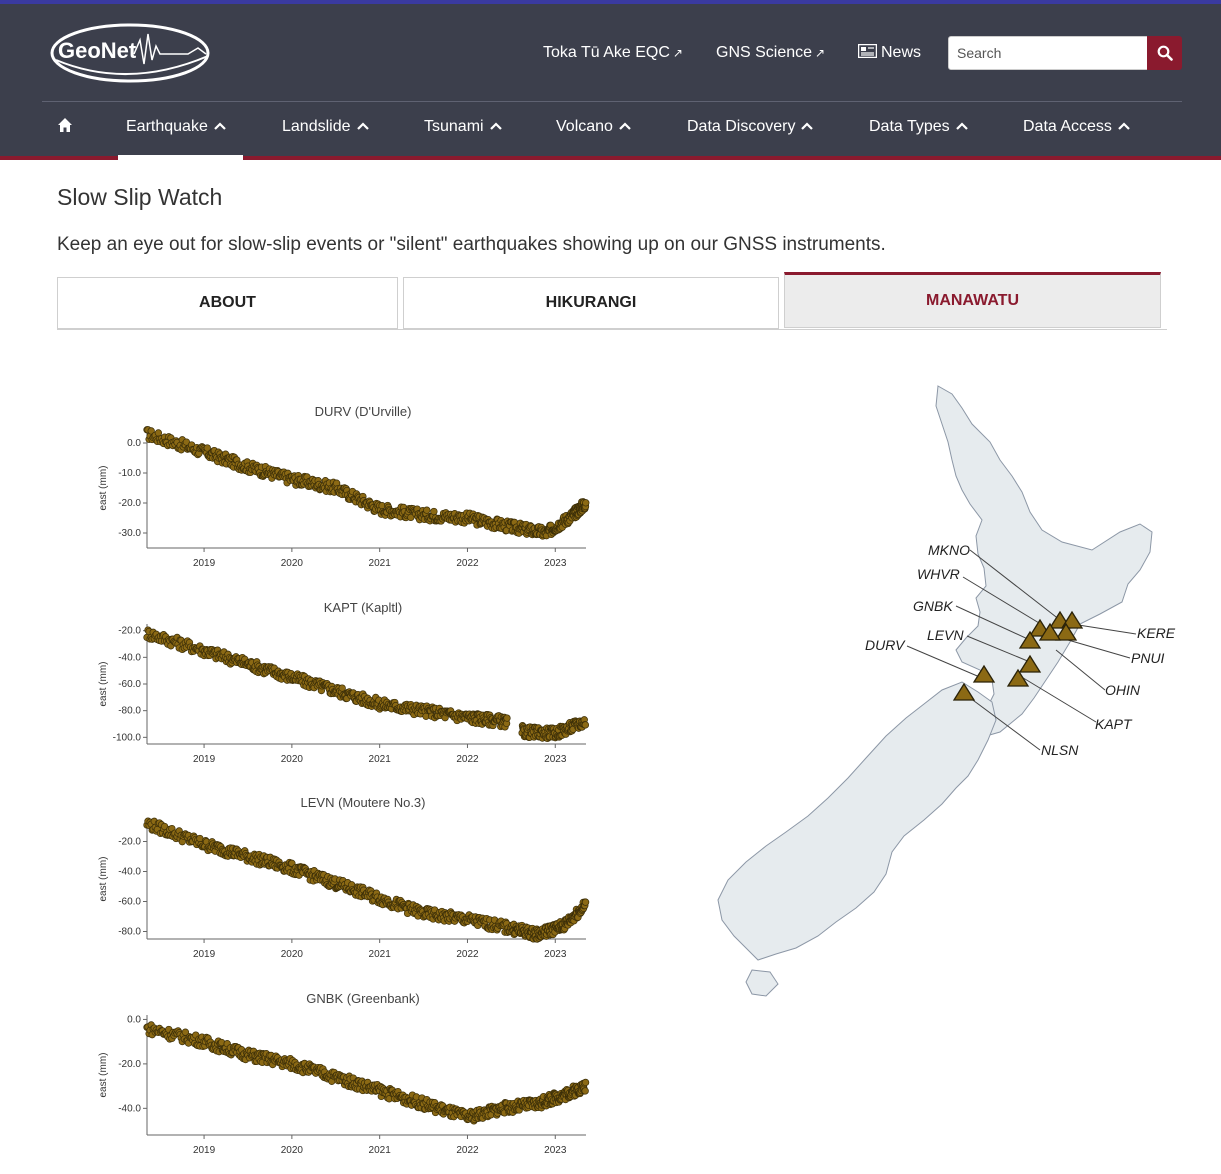 This screenshot has height=1174, width=1221. What do you see at coordinates (945, 635) in the screenshot?
I see `site-label-levn: LEVN` at bounding box center [945, 635].